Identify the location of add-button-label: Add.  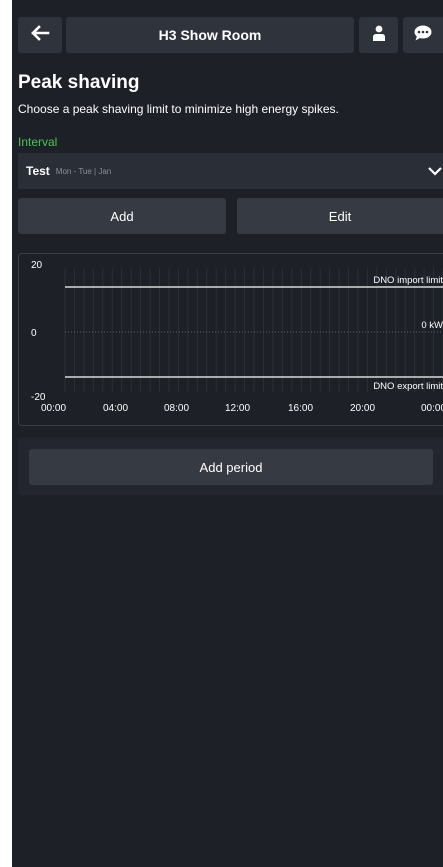
(122, 216).